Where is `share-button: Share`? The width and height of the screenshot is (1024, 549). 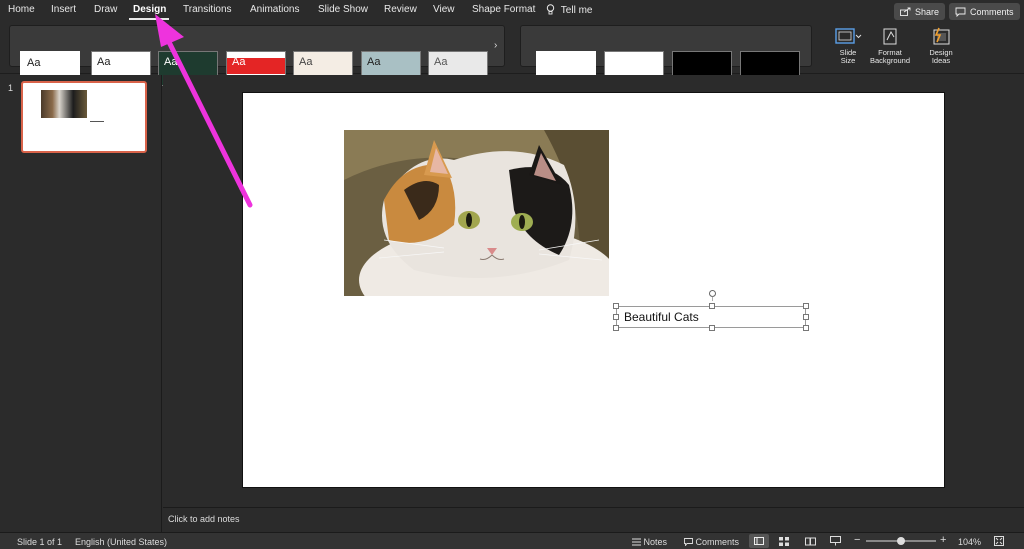
share-button: Share is located at coordinates (920, 11).